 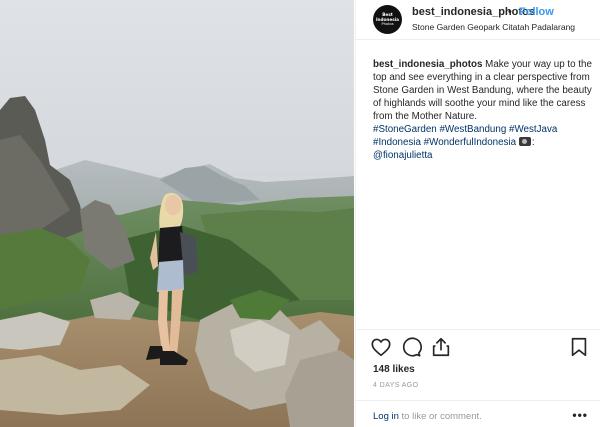 What do you see at coordinates (493, 27) in the screenshot?
I see `location-link: Stone Garden Geopark Citatah Padalarang` at bounding box center [493, 27].